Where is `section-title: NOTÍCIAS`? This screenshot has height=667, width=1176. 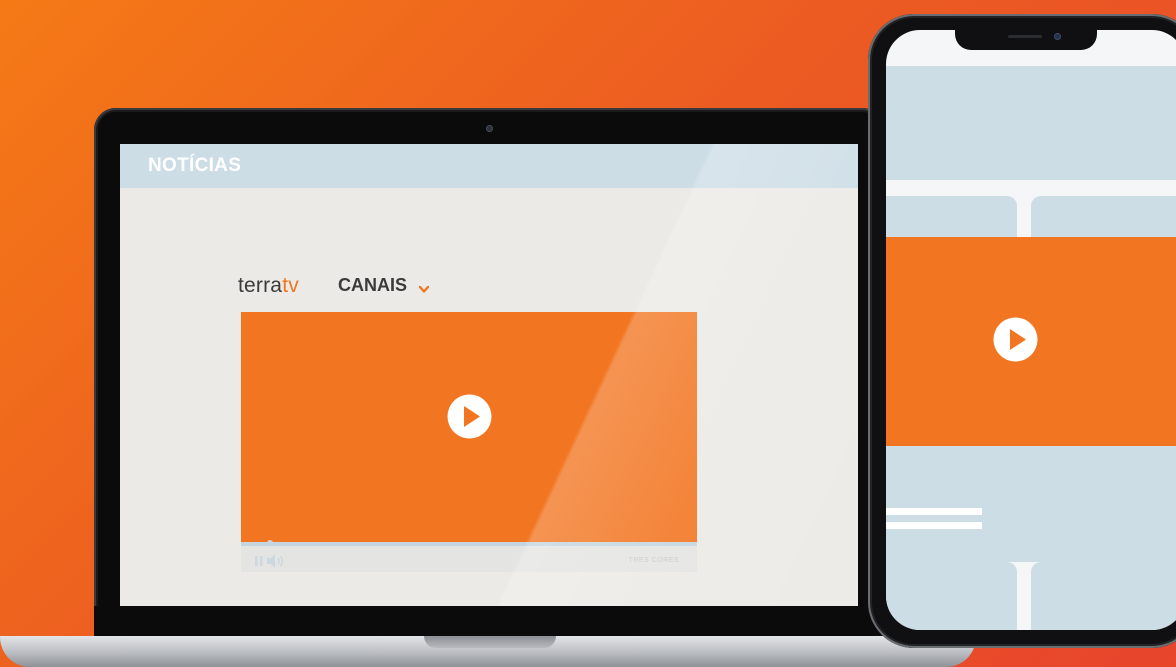 section-title: NOTÍCIAS is located at coordinates (195, 165).